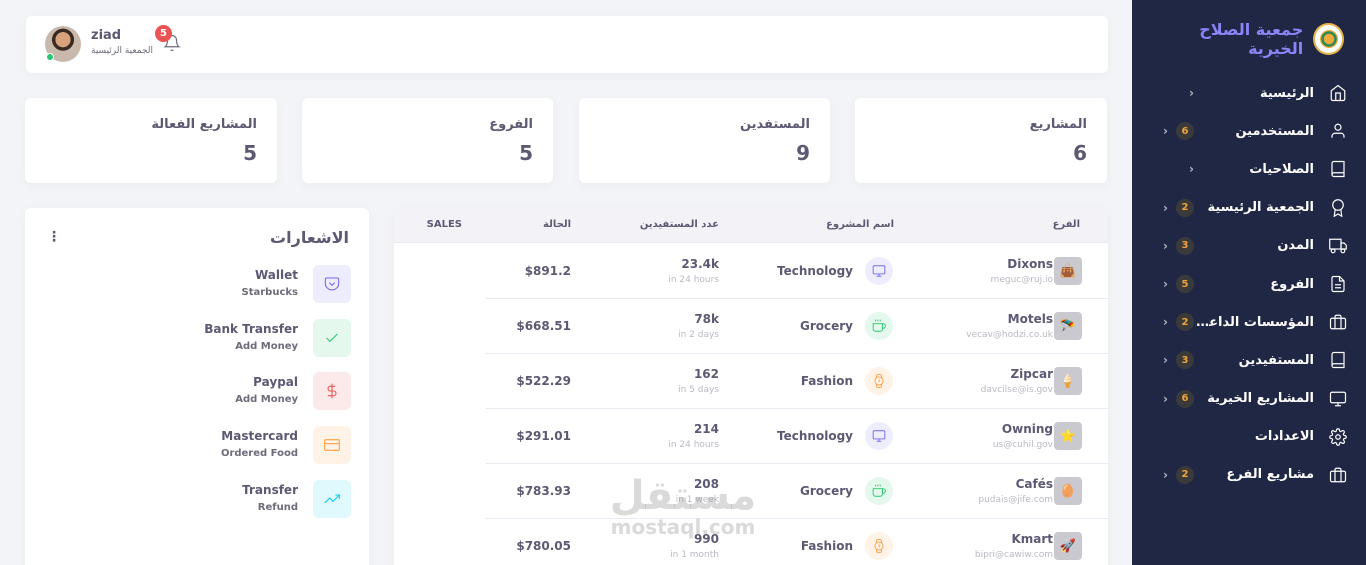 Image resolution: width=1366 pixels, height=565 pixels. Describe the element at coordinates (332, 391) in the screenshot. I see `dollar-icon` at that location.